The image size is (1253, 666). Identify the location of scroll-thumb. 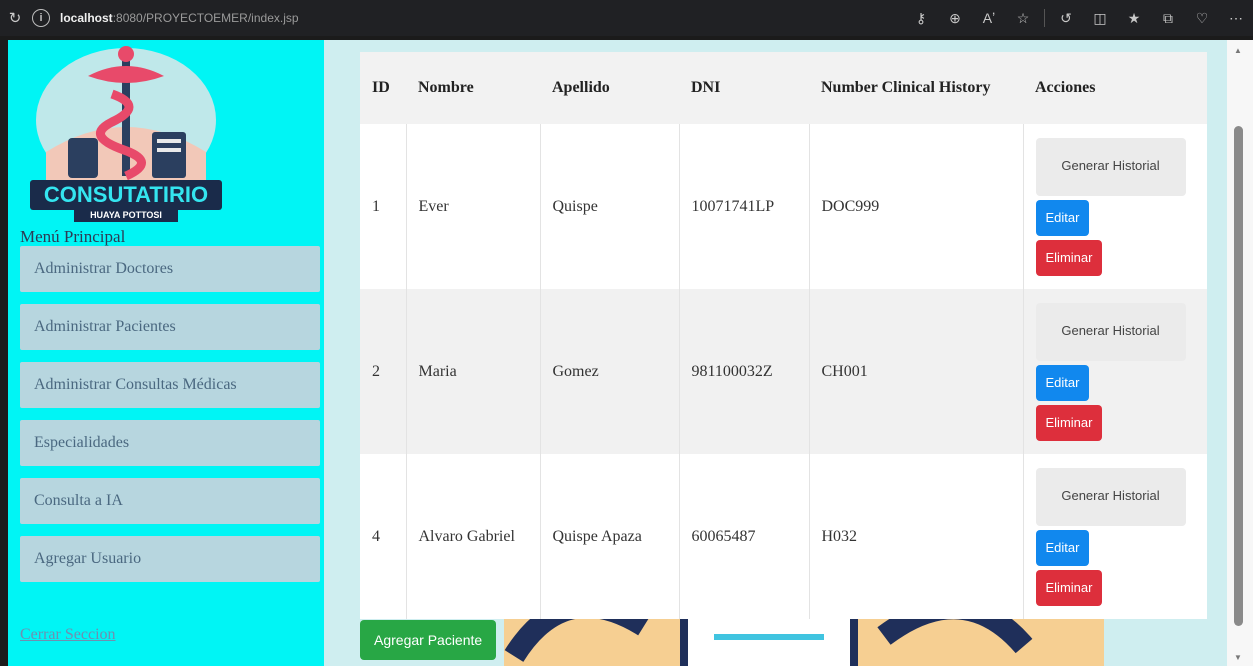
(1238, 376).